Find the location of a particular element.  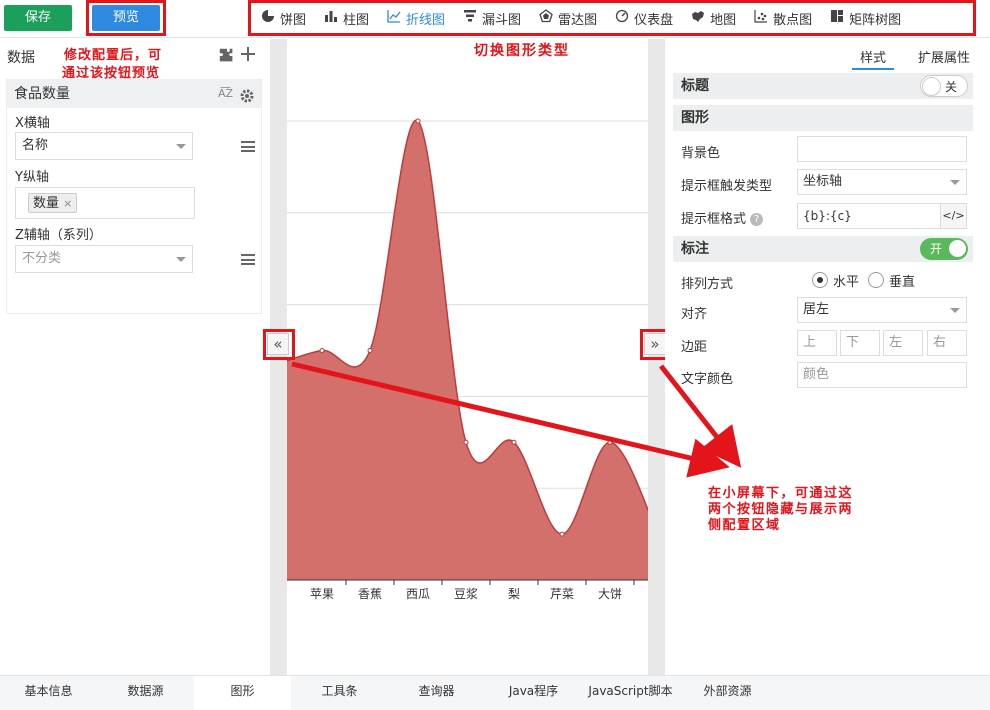

section-graph: 图形 is located at coordinates (823, 118).